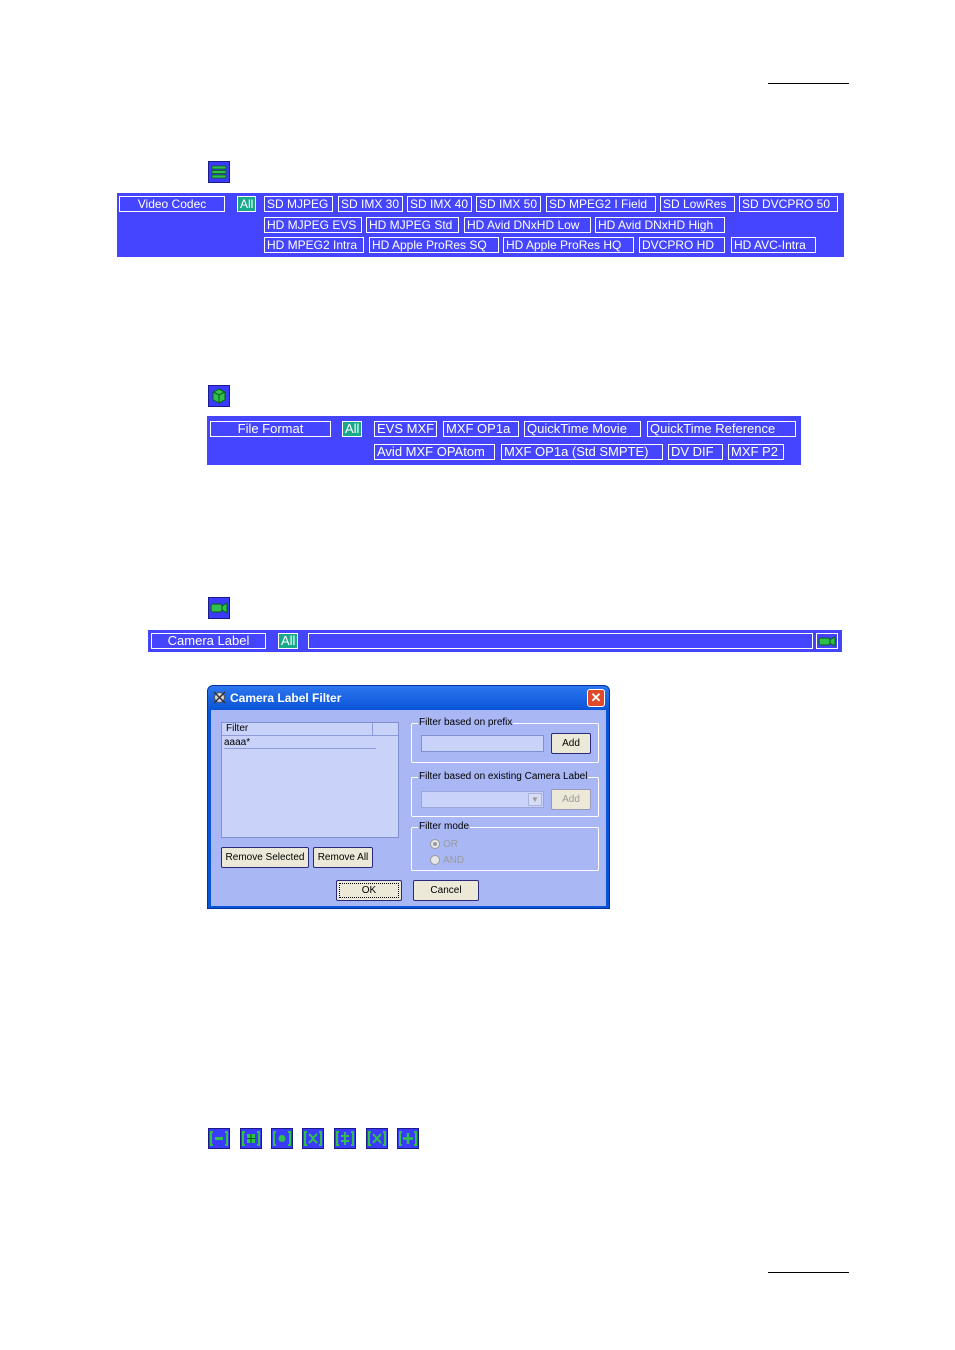 The image size is (955, 1350). Describe the element at coordinates (695, 452) in the screenshot. I see `file-format-chip-dv-dif: DV DIF` at that location.